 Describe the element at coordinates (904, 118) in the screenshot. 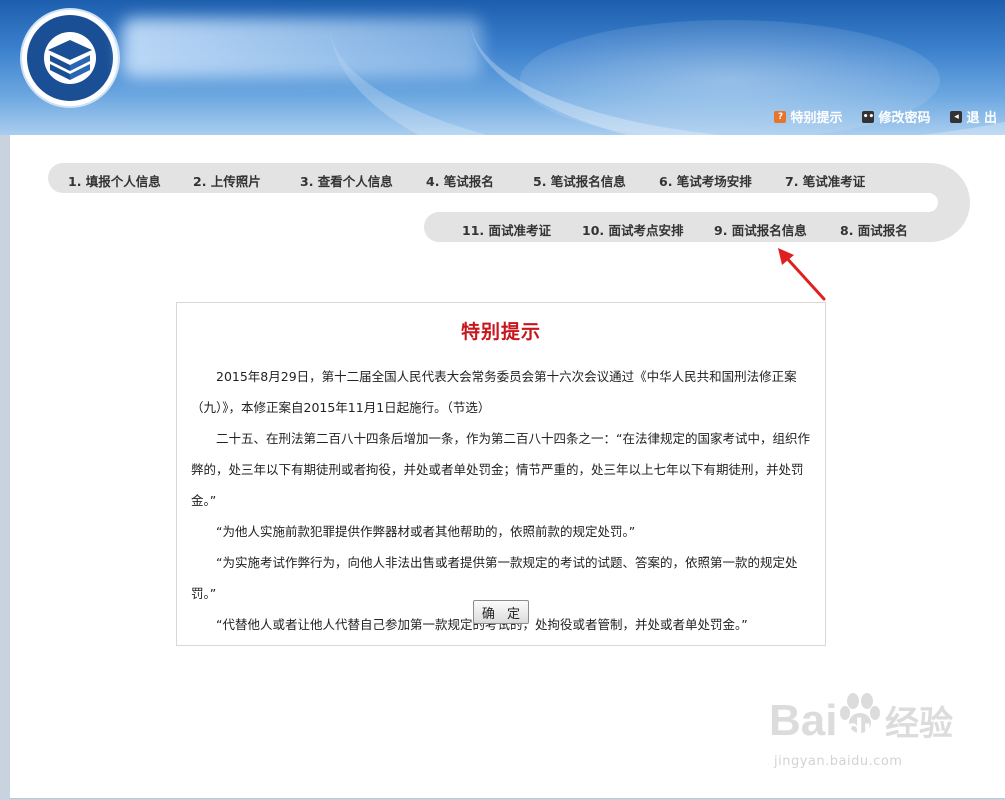

I see `change-password-label: 修改密码` at that location.